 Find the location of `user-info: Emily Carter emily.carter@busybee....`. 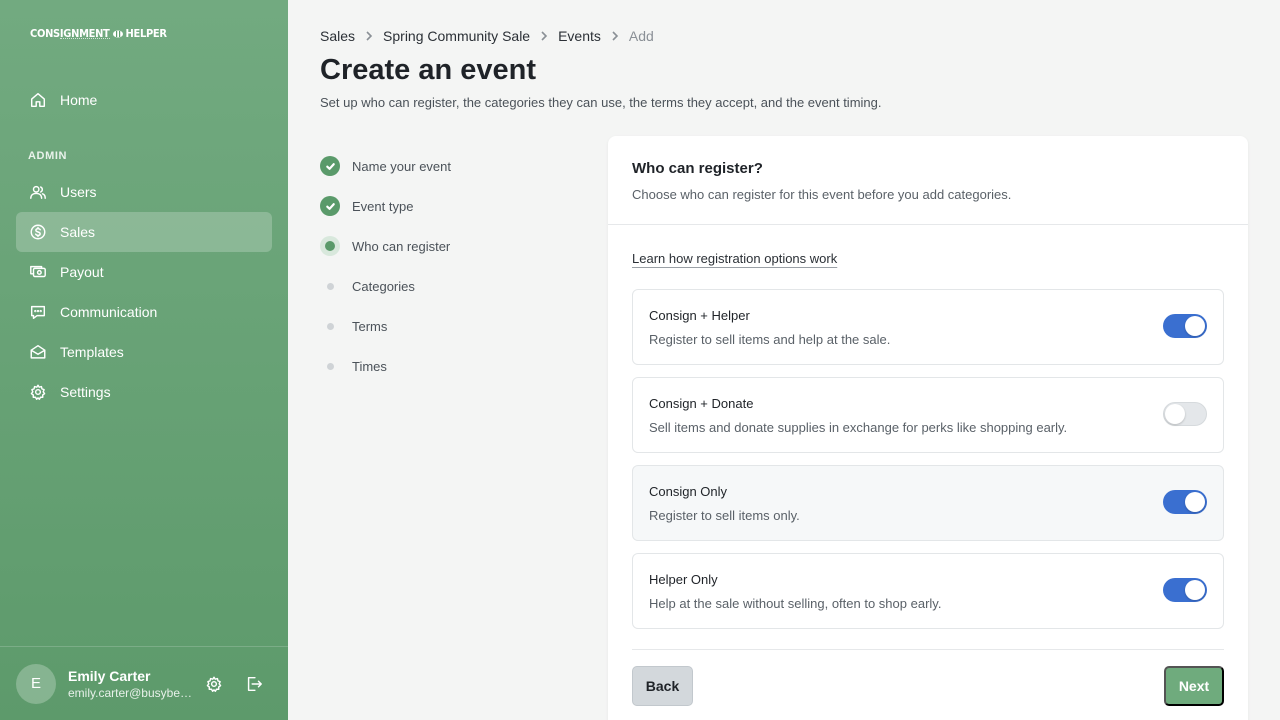

user-info: Emily Carter emily.carter@busybee.... is located at coordinates (132, 684).